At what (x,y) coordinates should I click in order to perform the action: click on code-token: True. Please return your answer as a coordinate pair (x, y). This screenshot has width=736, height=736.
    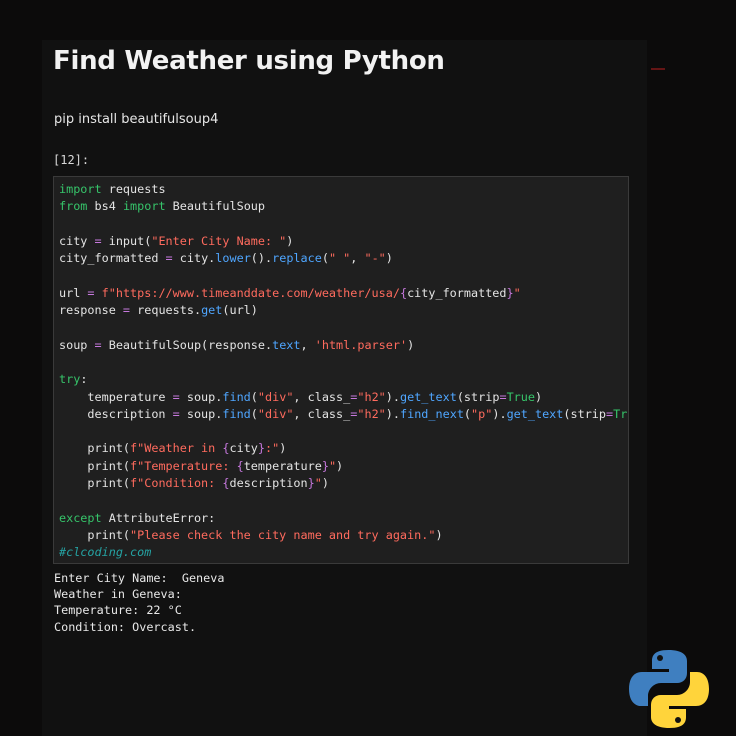
    Looking at the image, I should click on (620, 413).